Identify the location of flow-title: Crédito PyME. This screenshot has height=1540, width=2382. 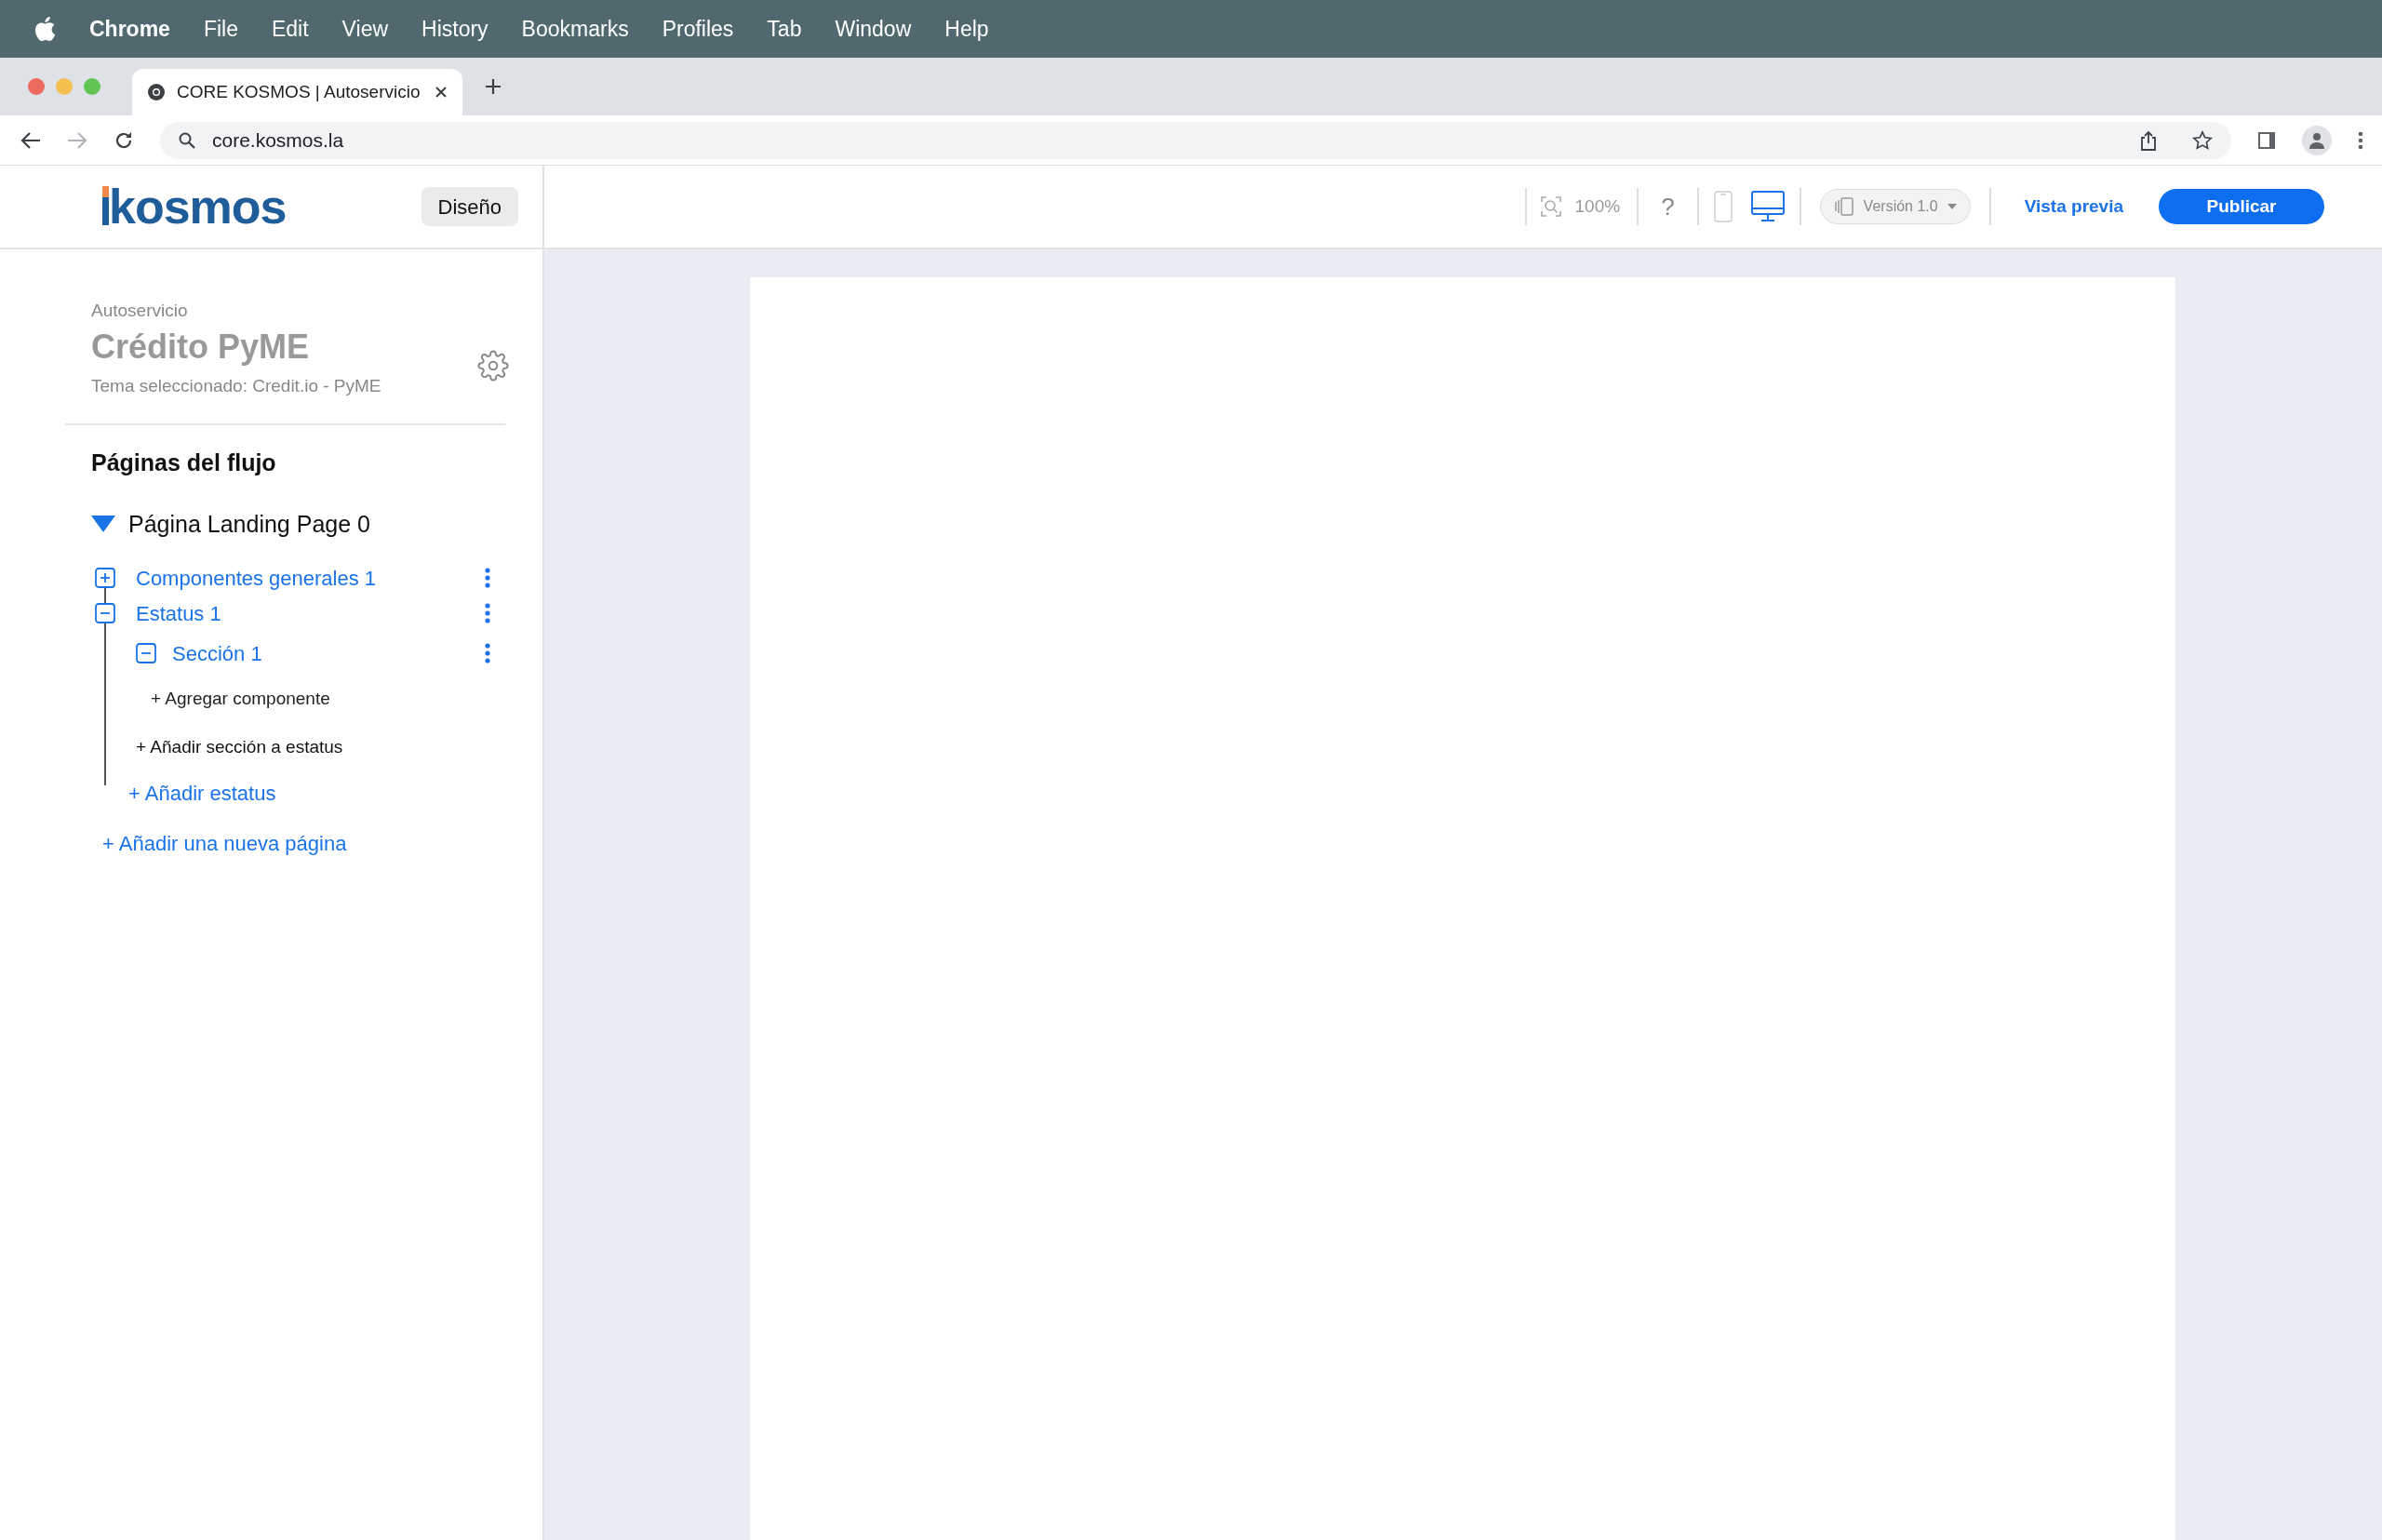
(201, 347).